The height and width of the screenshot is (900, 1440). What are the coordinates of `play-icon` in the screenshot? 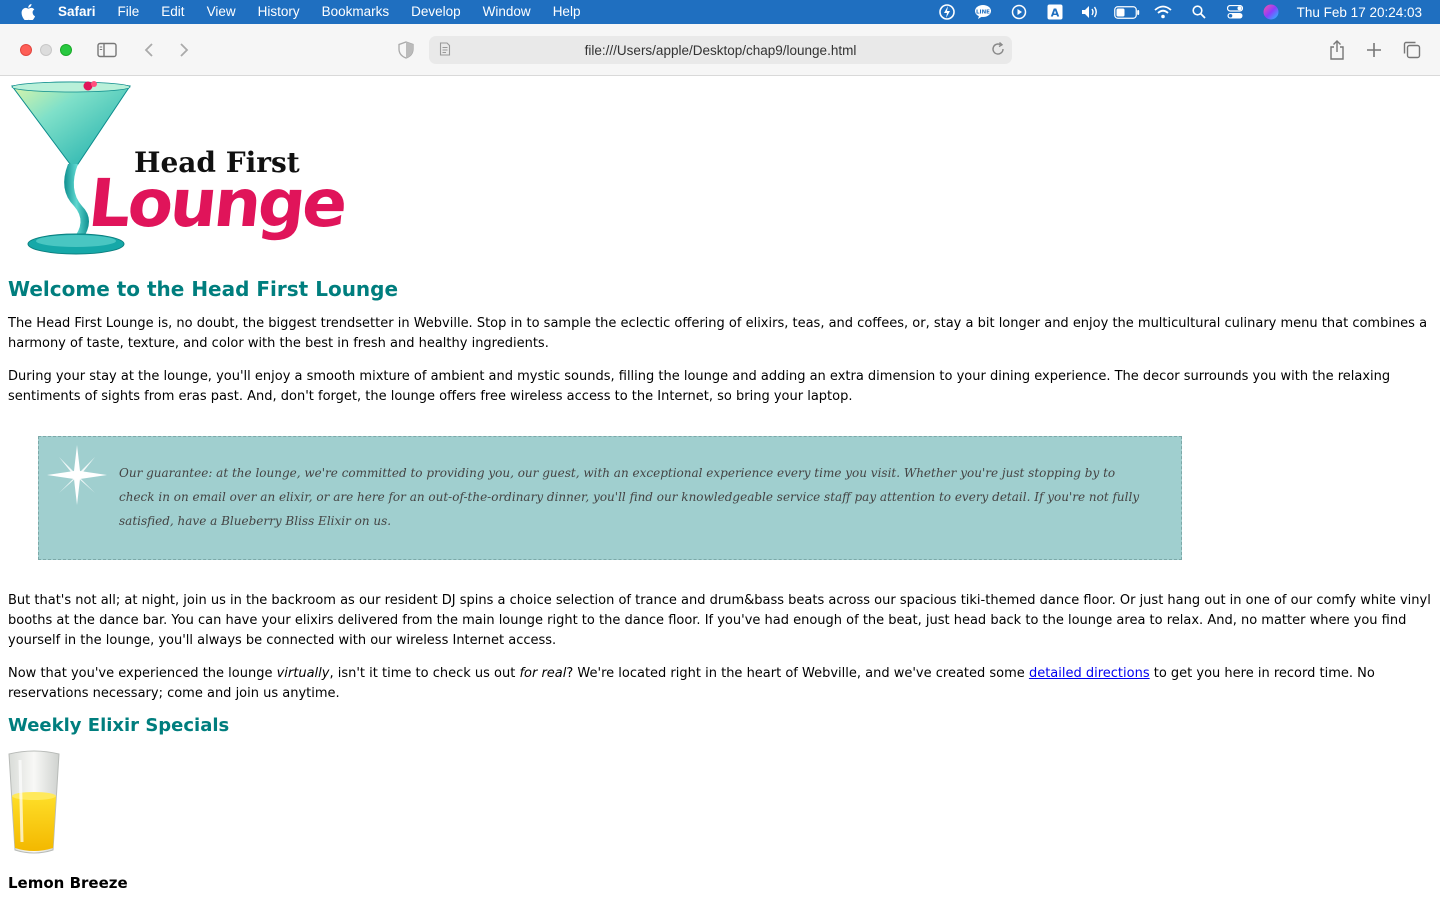 It's located at (1019, 12).